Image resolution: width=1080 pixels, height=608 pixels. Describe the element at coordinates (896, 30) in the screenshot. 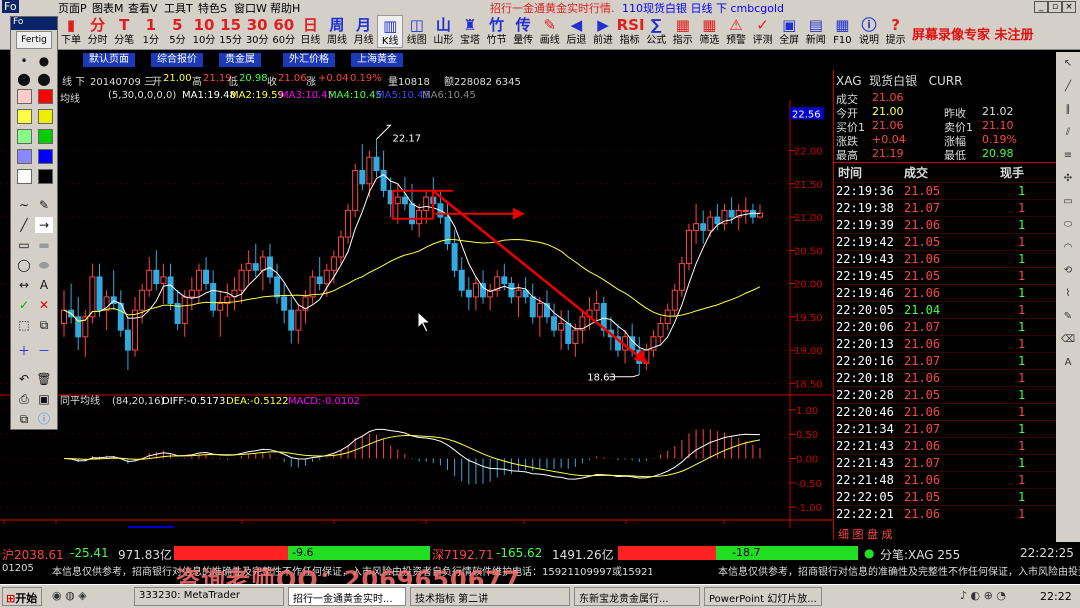

I see `toolbar-button-31: ? 提示` at that location.